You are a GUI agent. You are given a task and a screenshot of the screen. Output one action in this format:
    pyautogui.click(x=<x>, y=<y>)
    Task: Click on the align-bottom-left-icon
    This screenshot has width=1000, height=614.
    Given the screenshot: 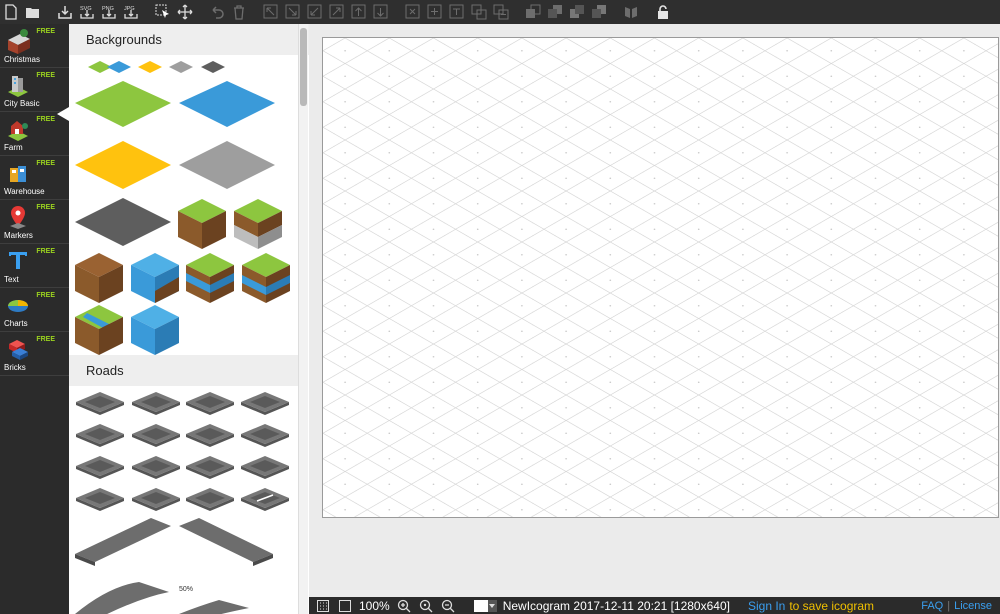 What is the action you would take?
    pyautogui.click(x=315, y=12)
    